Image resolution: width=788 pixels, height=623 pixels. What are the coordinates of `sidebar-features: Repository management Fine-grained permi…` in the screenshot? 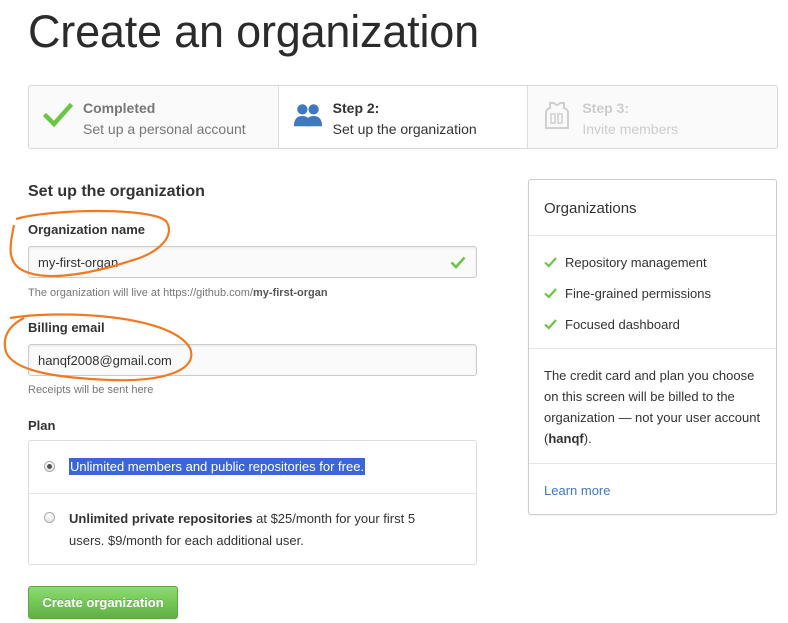 It's located at (652, 292).